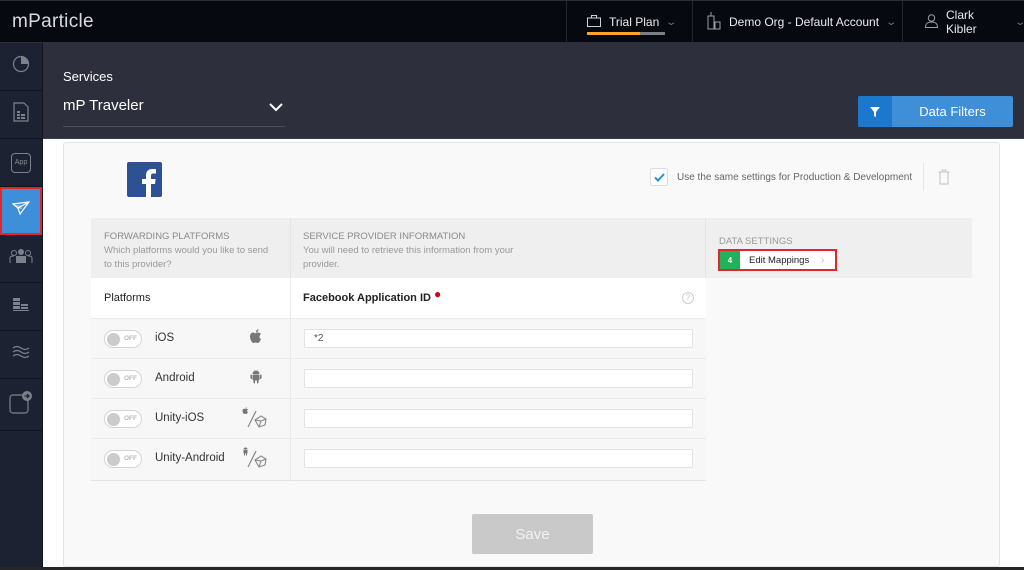  What do you see at coordinates (952, 111) in the screenshot?
I see `data-filters-label: Data Filters` at bounding box center [952, 111].